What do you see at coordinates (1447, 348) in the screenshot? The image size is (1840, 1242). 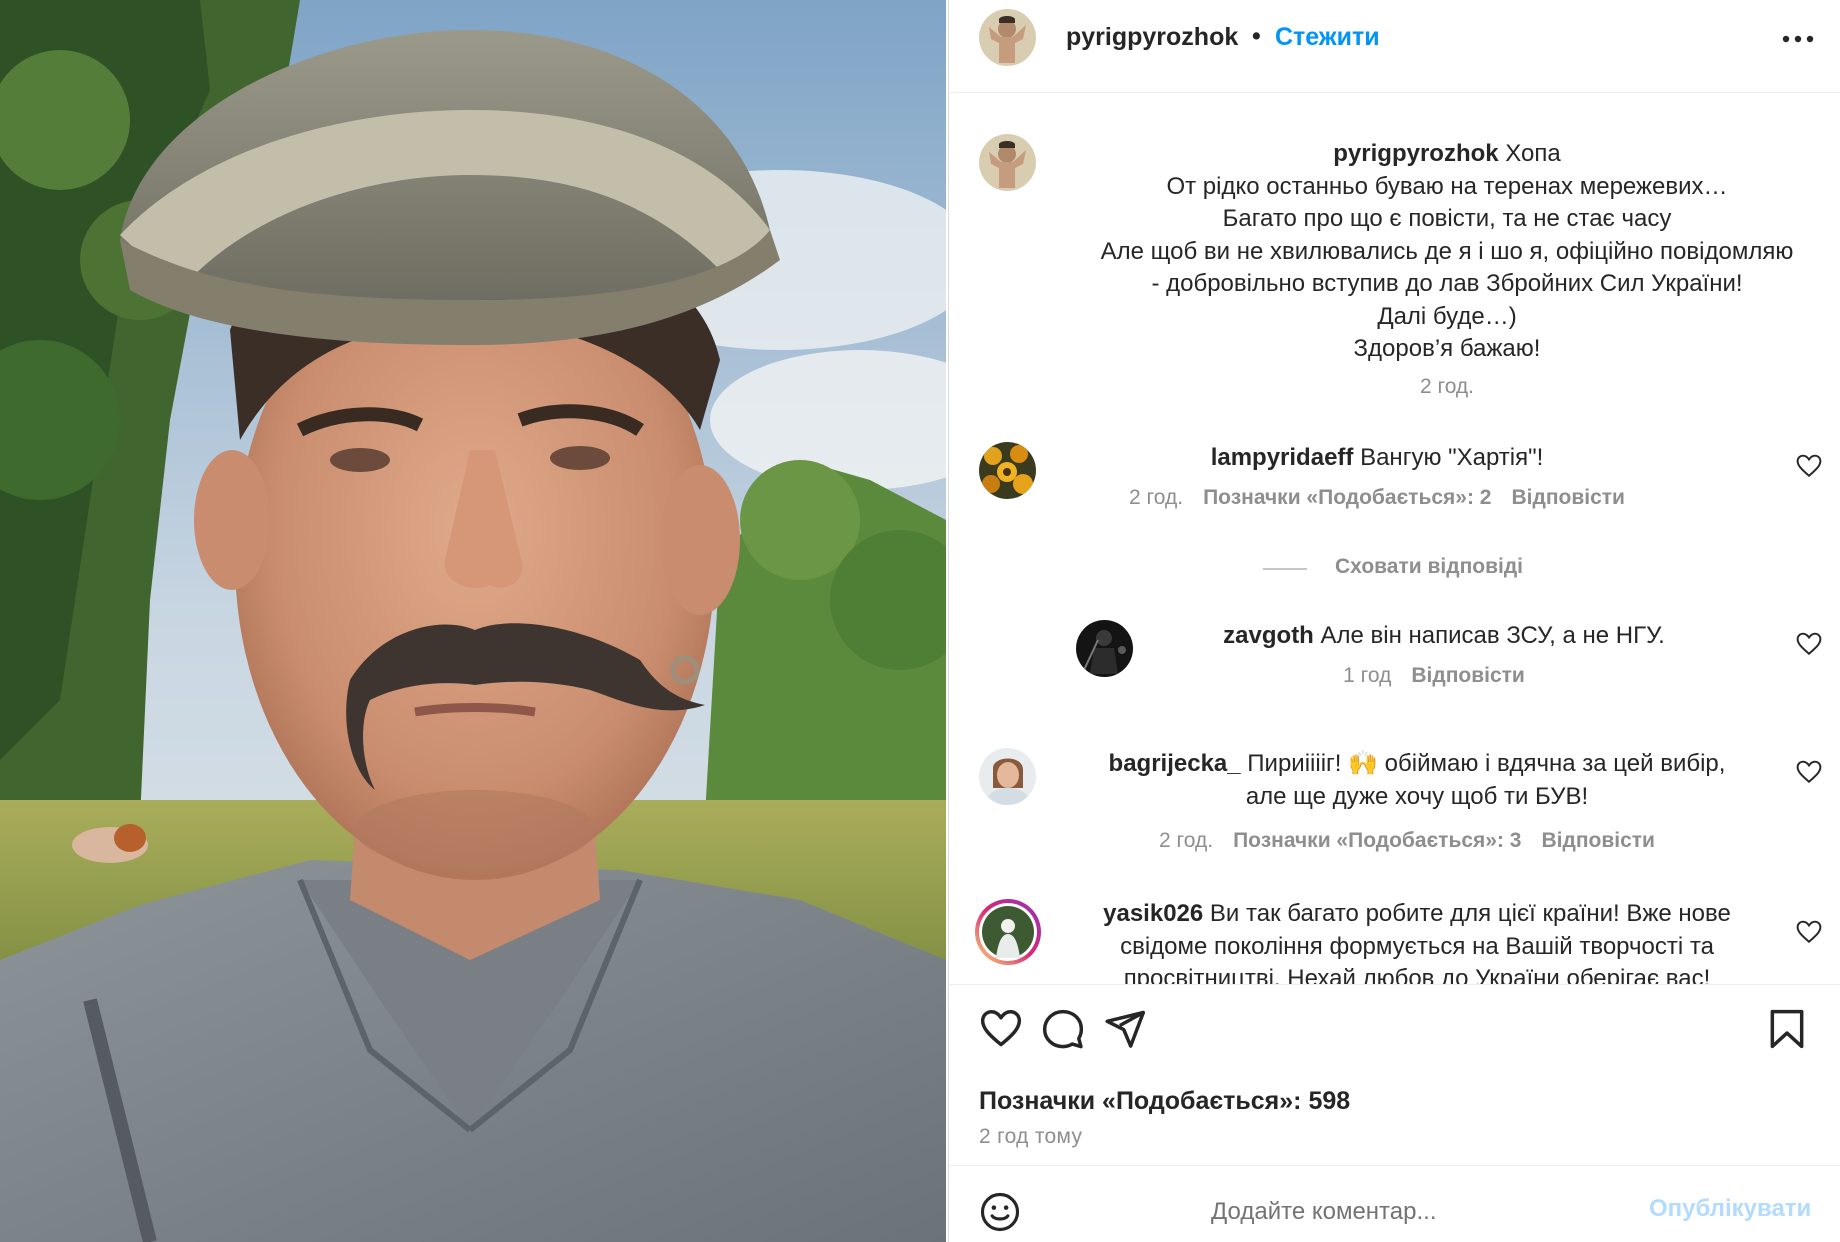 I see `caption-line-7: Здоров’я бажаю!` at bounding box center [1447, 348].